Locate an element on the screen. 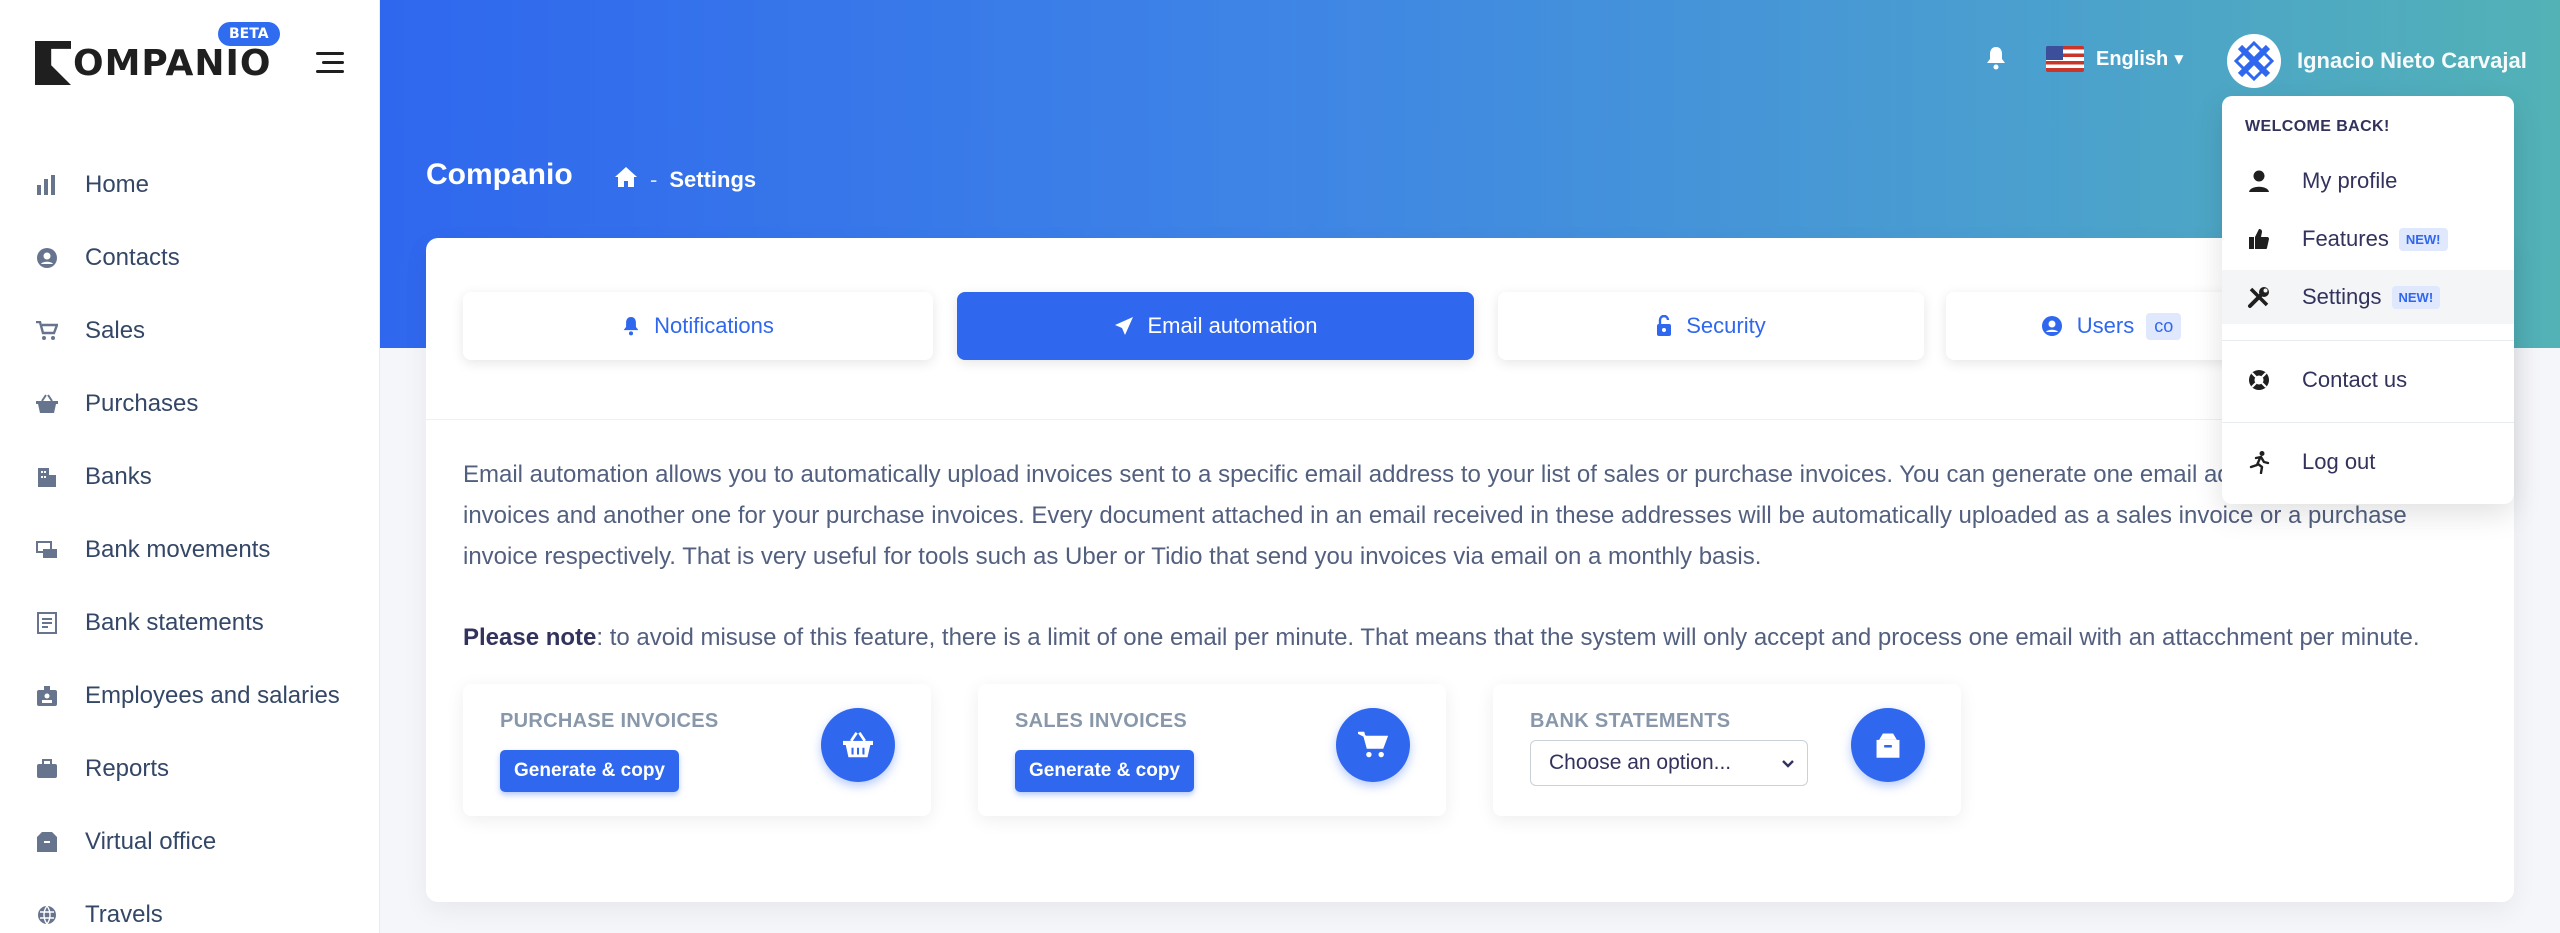 The width and height of the screenshot is (2560, 933). sales-invoices-box: SALES INVOICES Generate & copy is located at coordinates (1212, 750).